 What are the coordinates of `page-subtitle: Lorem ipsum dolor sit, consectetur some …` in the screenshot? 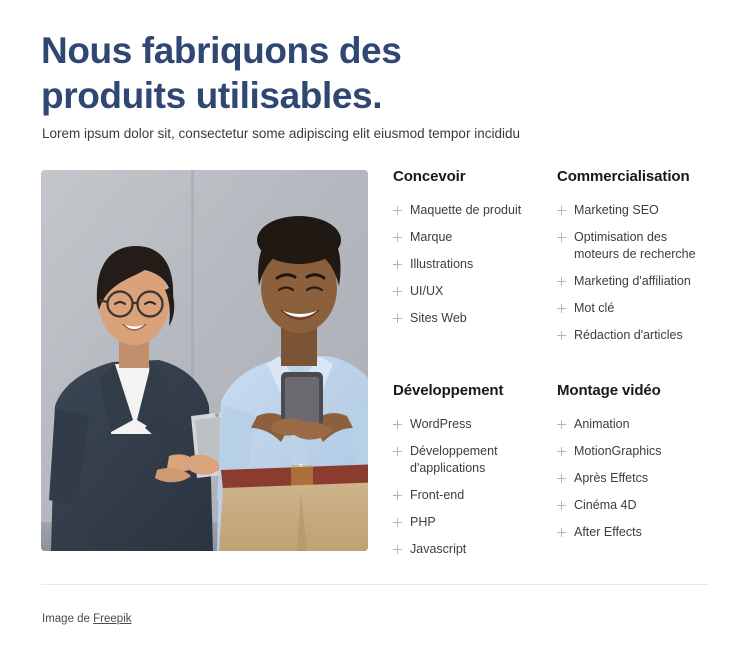 It's located at (281, 133).